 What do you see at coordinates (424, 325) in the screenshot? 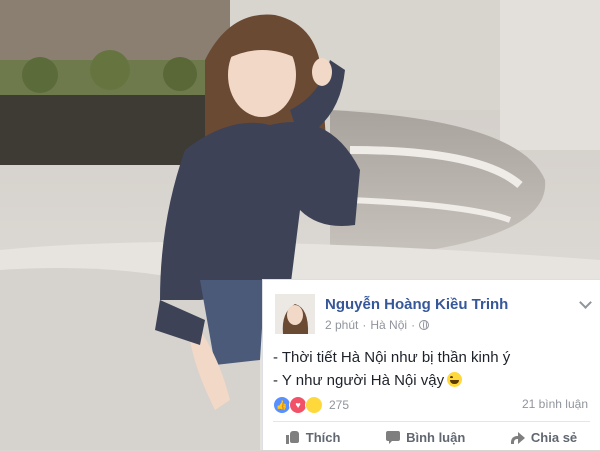
I see `globe-icon` at bounding box center [424, 325].